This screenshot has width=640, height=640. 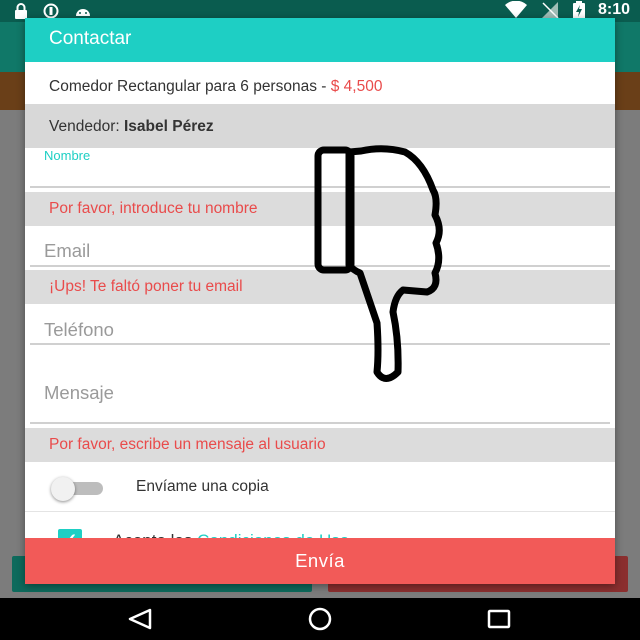 I want to click on navigation-bar, so click(x=320, y=619).